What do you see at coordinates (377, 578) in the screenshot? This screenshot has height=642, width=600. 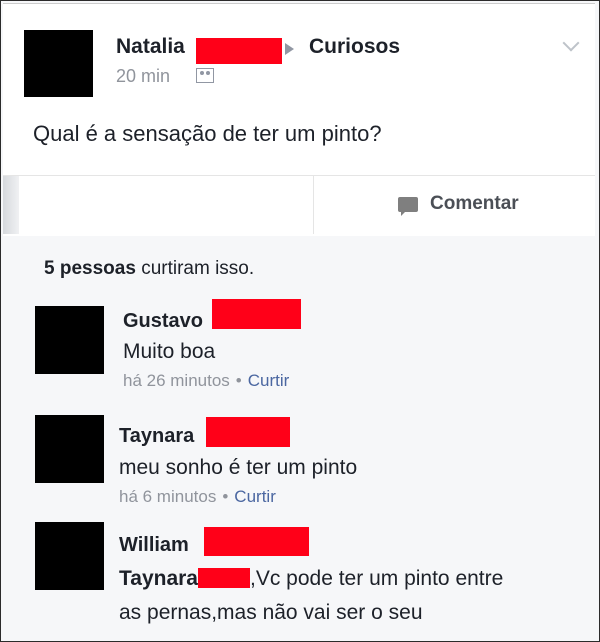 I see `comment-text-part: ,Vc pode ter um pinto entre` at bounding box center [377, 578].